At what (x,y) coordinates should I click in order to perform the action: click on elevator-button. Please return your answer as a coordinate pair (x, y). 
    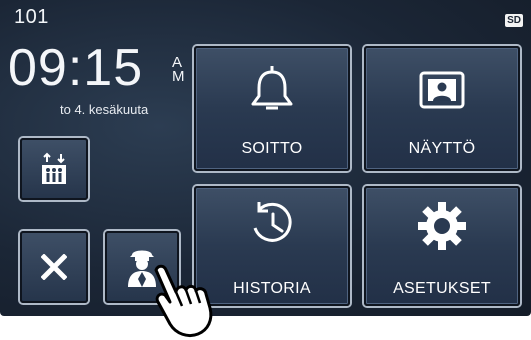
    Looking at the image, I should click on (54, 169).